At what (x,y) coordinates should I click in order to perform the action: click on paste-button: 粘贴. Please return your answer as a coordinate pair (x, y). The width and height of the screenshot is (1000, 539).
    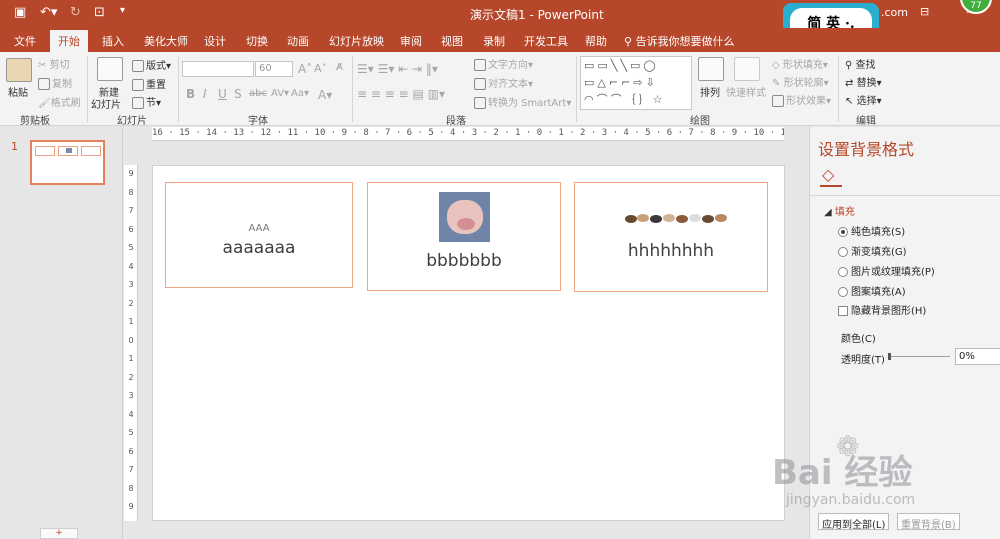
    Looking at the image, I should click on (18, 91).